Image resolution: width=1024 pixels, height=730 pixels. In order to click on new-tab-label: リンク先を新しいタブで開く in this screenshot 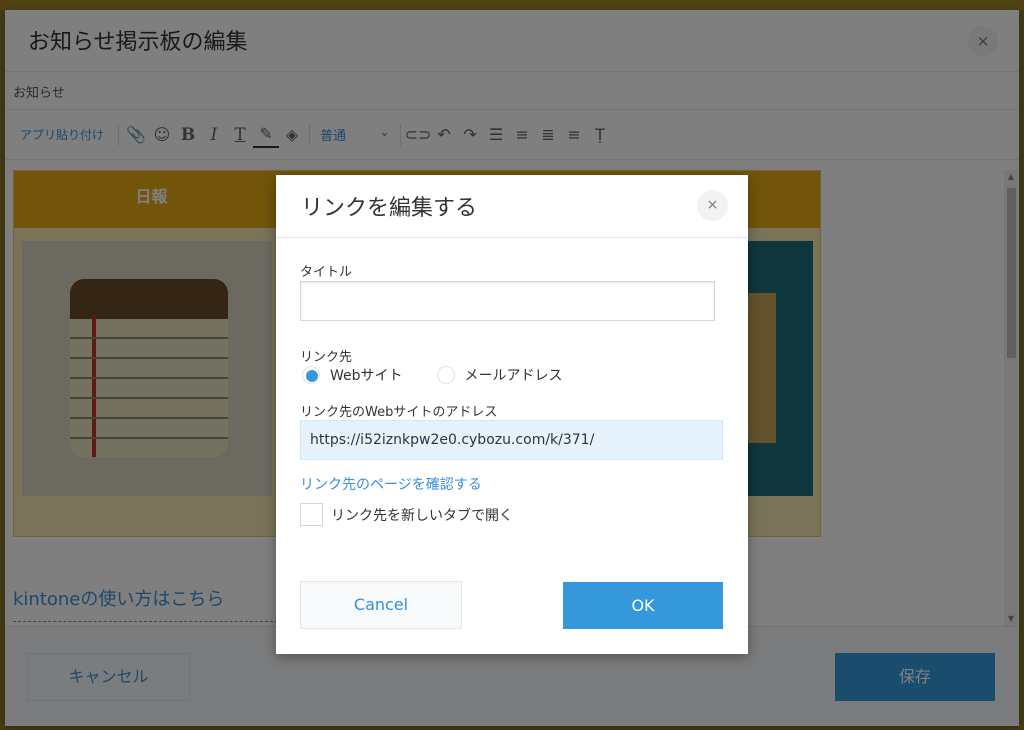, I will do `click(422, 515)`.